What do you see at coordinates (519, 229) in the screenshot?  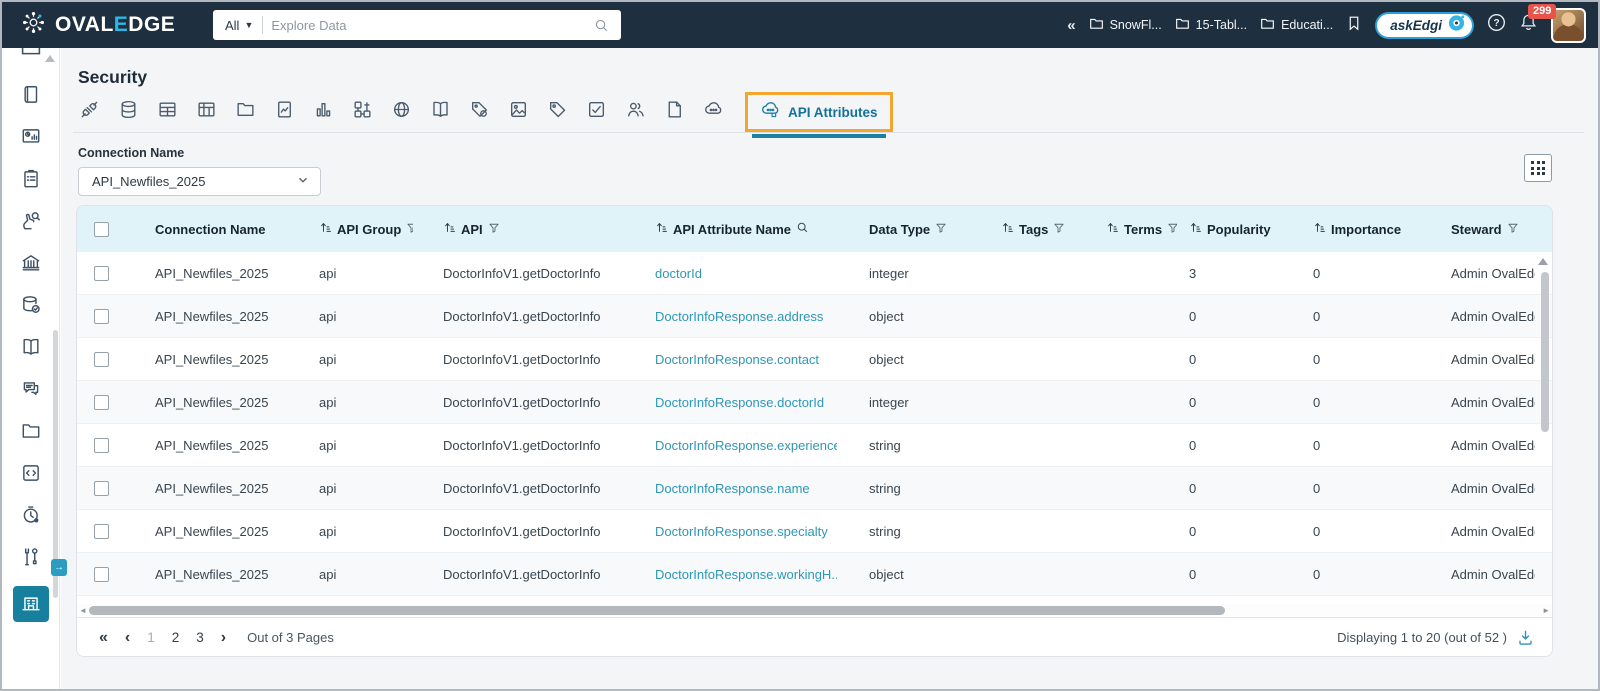 I see `column-header-api: API` at bounding box center [519, 229].